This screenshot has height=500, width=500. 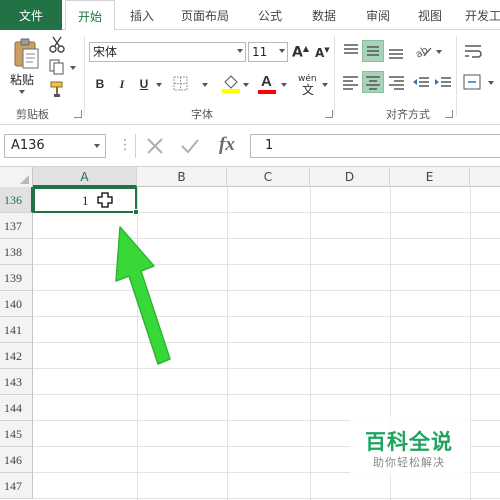 I want to click on decrease-font-size-icon: A▼, so click(x=322, y=53).